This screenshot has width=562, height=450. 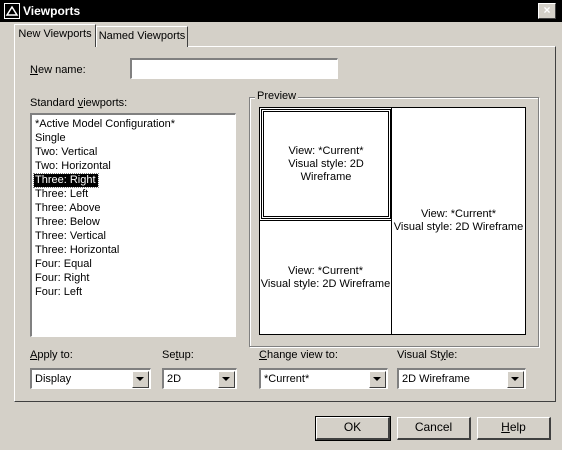 I want to click on new-name-input, so click(x=234, y=68).